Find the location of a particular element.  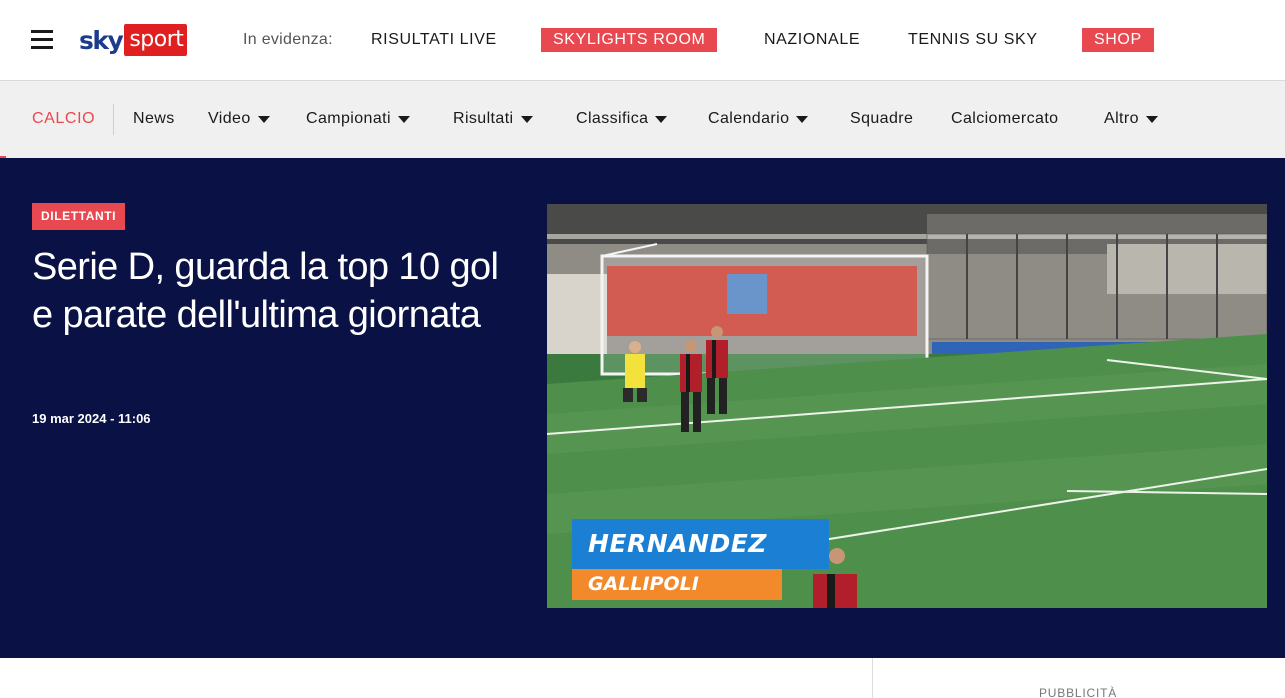

nav-item-squadre: Squadre is located at coordinates (881, 119).